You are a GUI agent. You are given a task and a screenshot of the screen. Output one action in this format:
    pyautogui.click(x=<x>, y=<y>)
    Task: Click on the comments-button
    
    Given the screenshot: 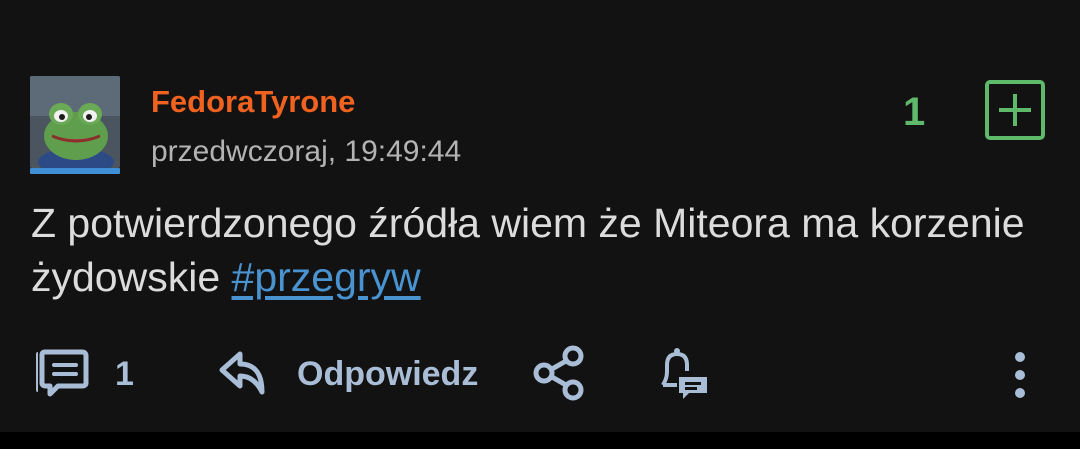 What is the action you would take?
    pyautogui.click(x=61, y=373)
    